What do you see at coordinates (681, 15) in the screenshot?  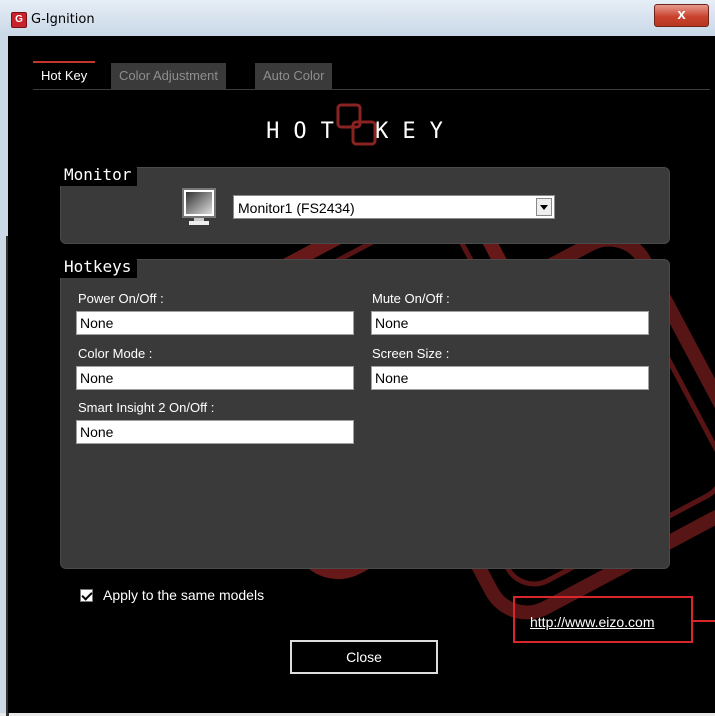 I see `window-close-button: x` at bounding box center [681, 15].